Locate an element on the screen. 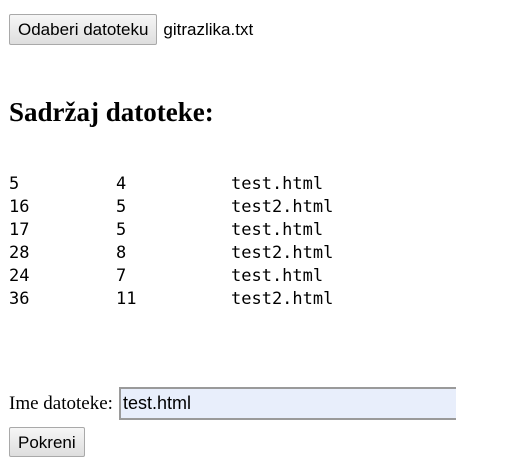  line-col-1: 16 is located at coordinates (19, 207).